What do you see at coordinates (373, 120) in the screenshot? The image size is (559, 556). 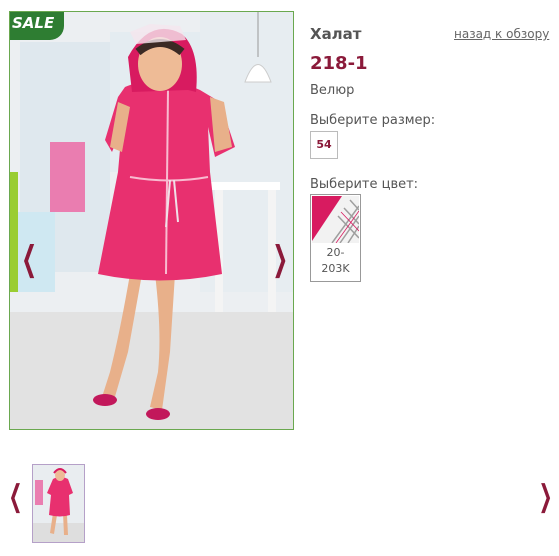 I see `size-selector-label: Выберите размер:` at bounding box center [373, 120].